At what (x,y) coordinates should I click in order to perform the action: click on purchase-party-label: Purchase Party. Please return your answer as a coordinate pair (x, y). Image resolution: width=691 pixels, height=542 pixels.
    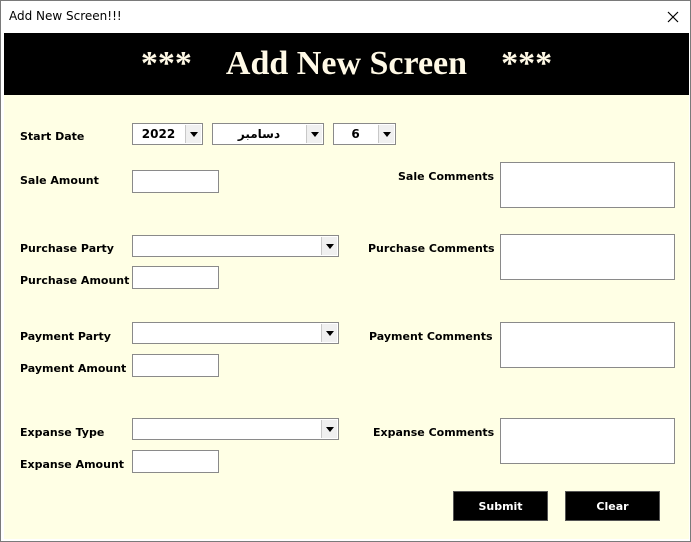
    Looking at the image, I should click on (67, 248).